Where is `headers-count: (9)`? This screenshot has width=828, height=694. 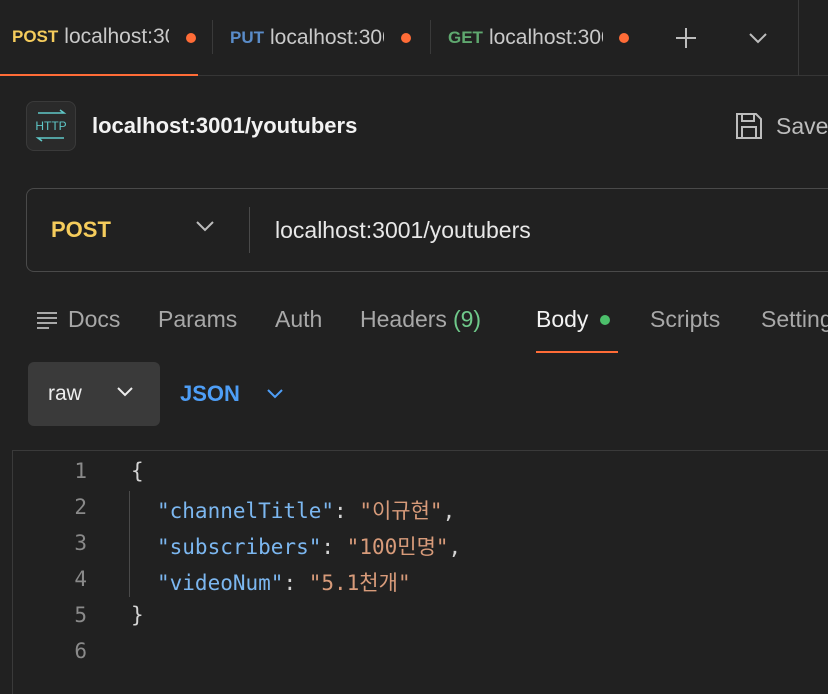 headers-count: (9) is located at coordinates (467, 319).